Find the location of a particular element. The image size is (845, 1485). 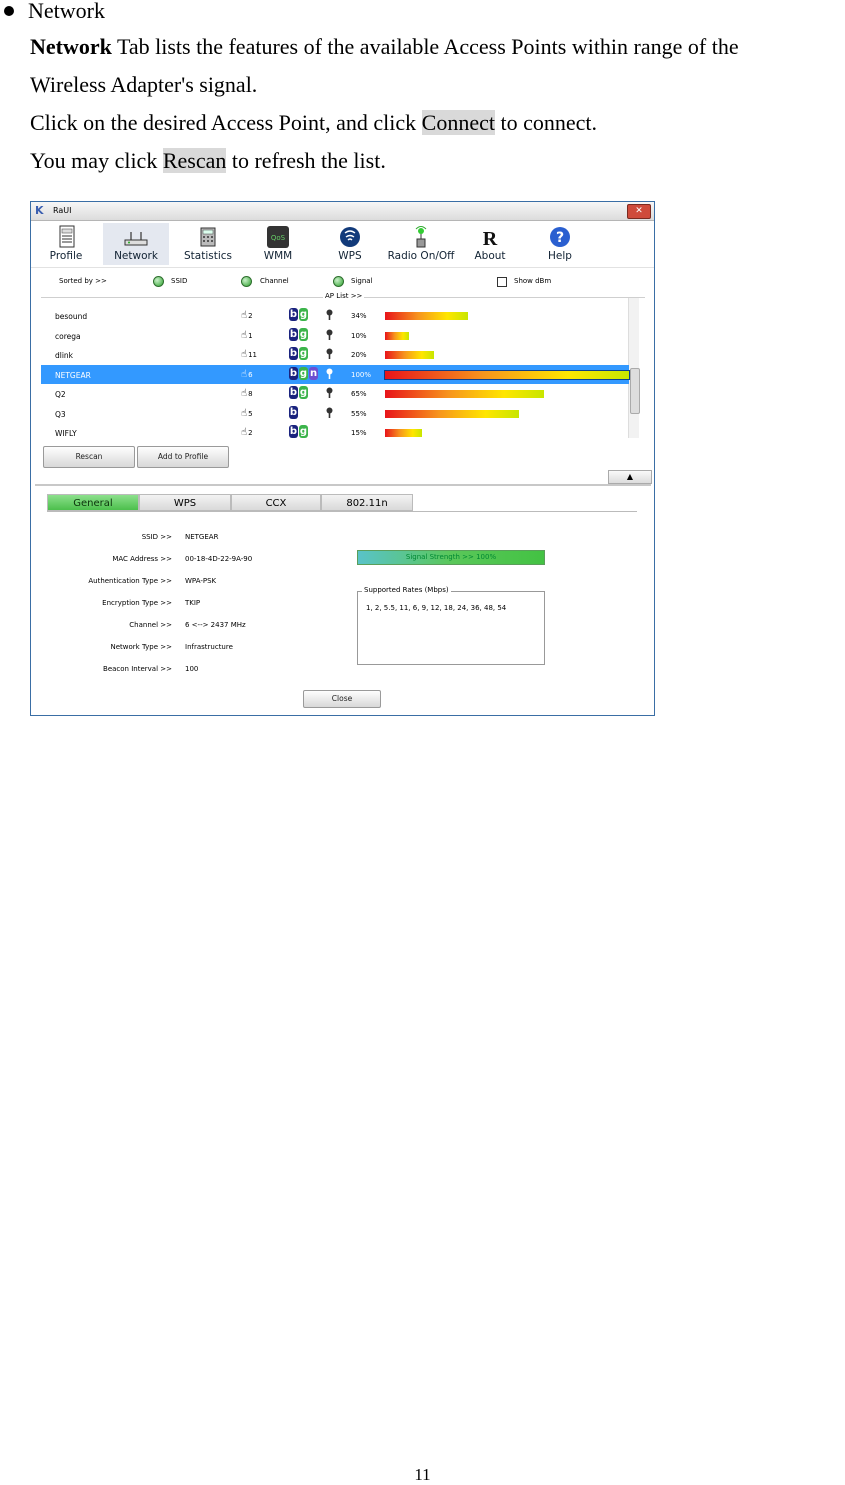

network-type-value: Infrastructure is located at coordinates (209, 647).